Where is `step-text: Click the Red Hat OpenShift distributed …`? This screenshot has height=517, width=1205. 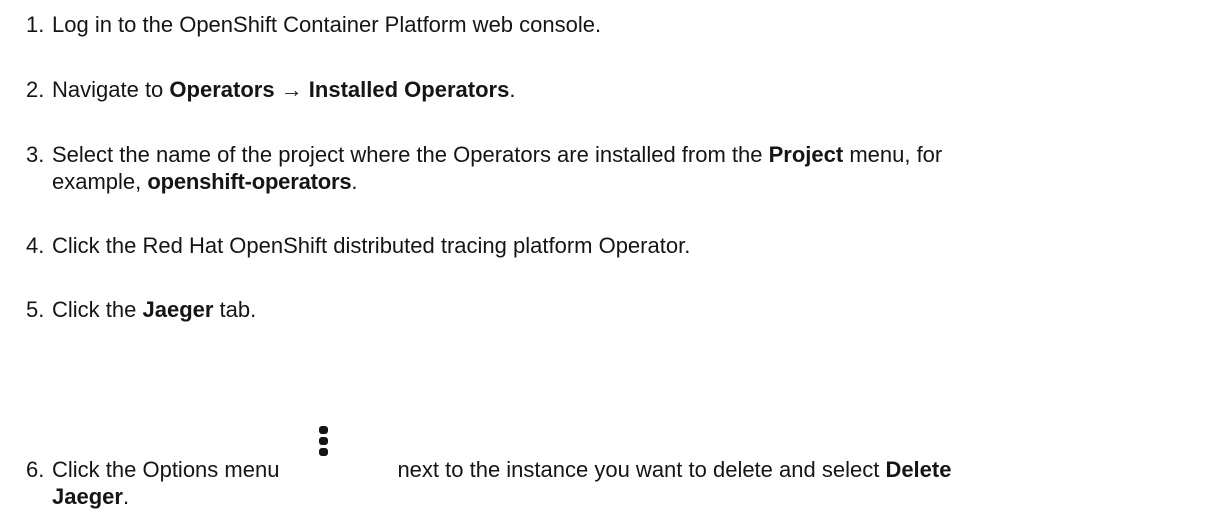 step-text: Click the Red Hat OpenShift distributed … is located at coordinates (371, 245).